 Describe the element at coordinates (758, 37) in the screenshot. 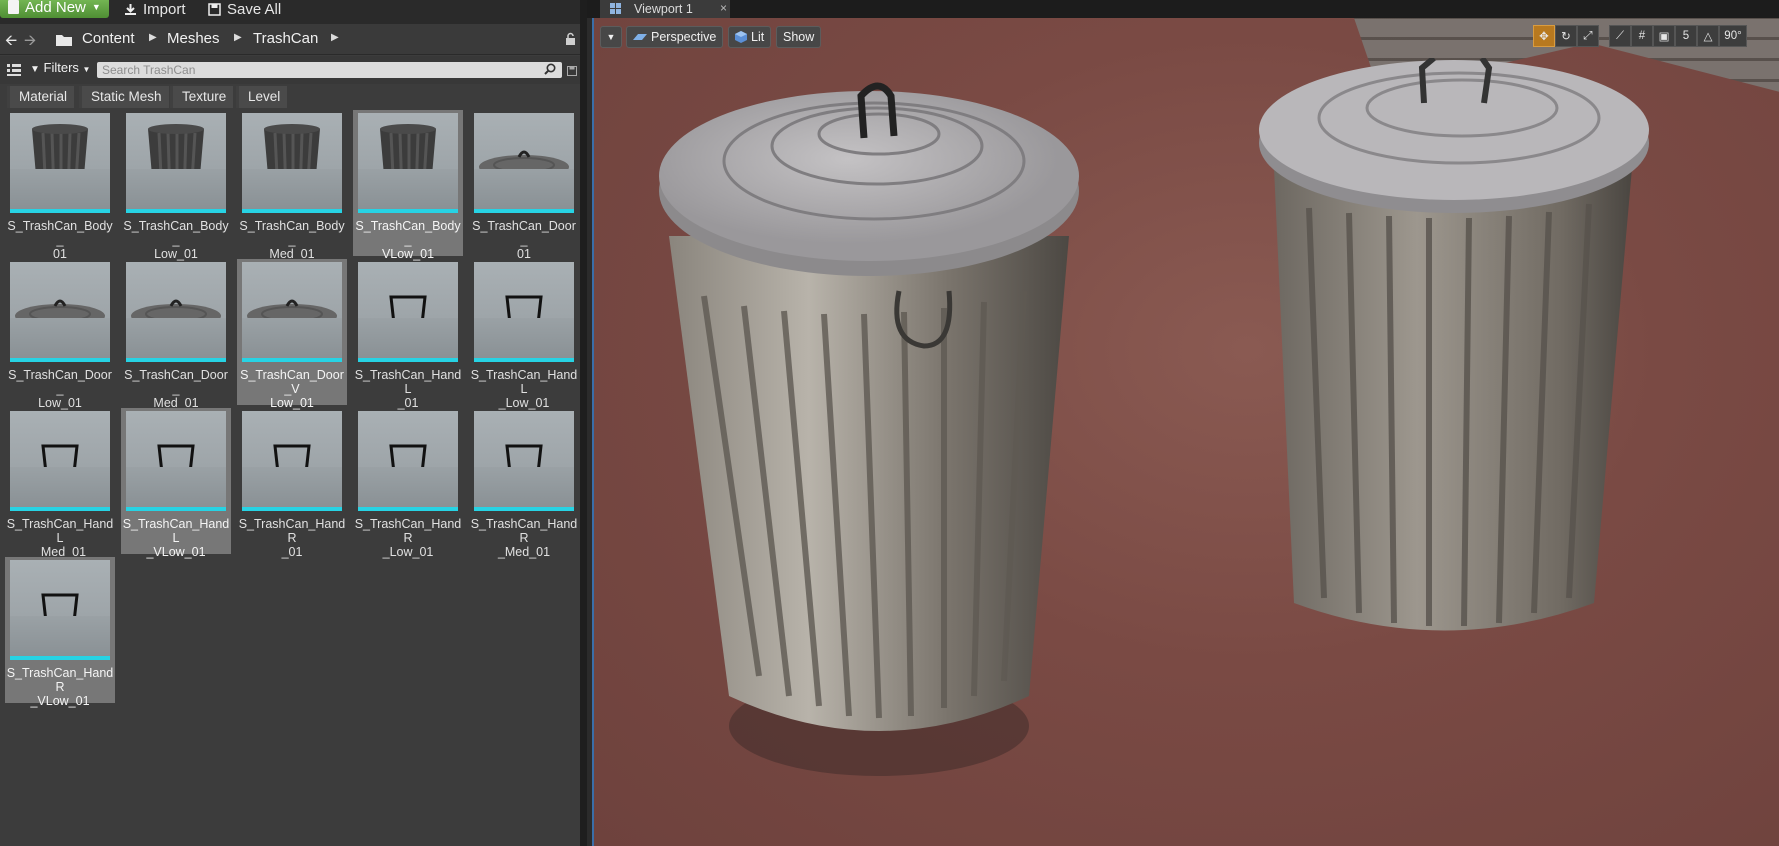

I see `lit-label: Lit` at that location.